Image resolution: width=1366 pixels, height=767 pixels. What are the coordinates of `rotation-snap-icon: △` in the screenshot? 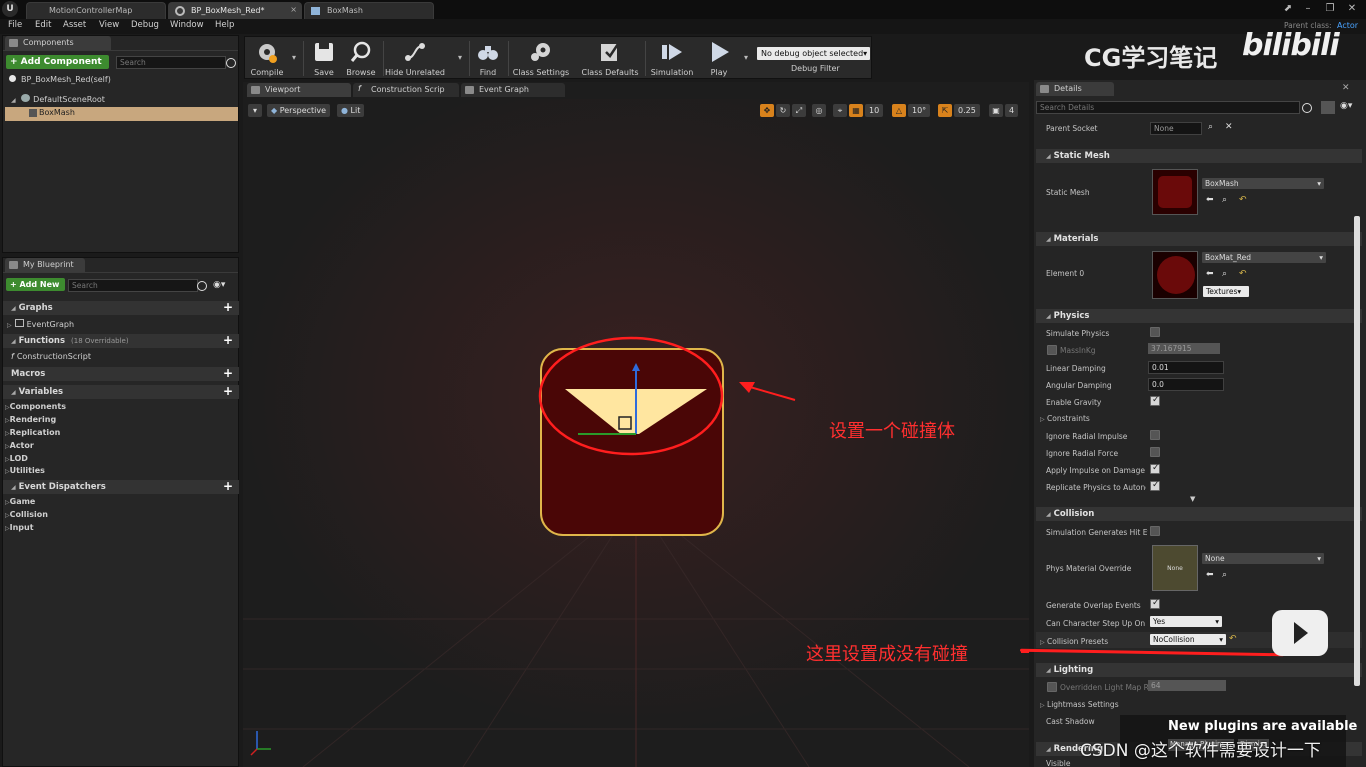 It's located at (899, 110).